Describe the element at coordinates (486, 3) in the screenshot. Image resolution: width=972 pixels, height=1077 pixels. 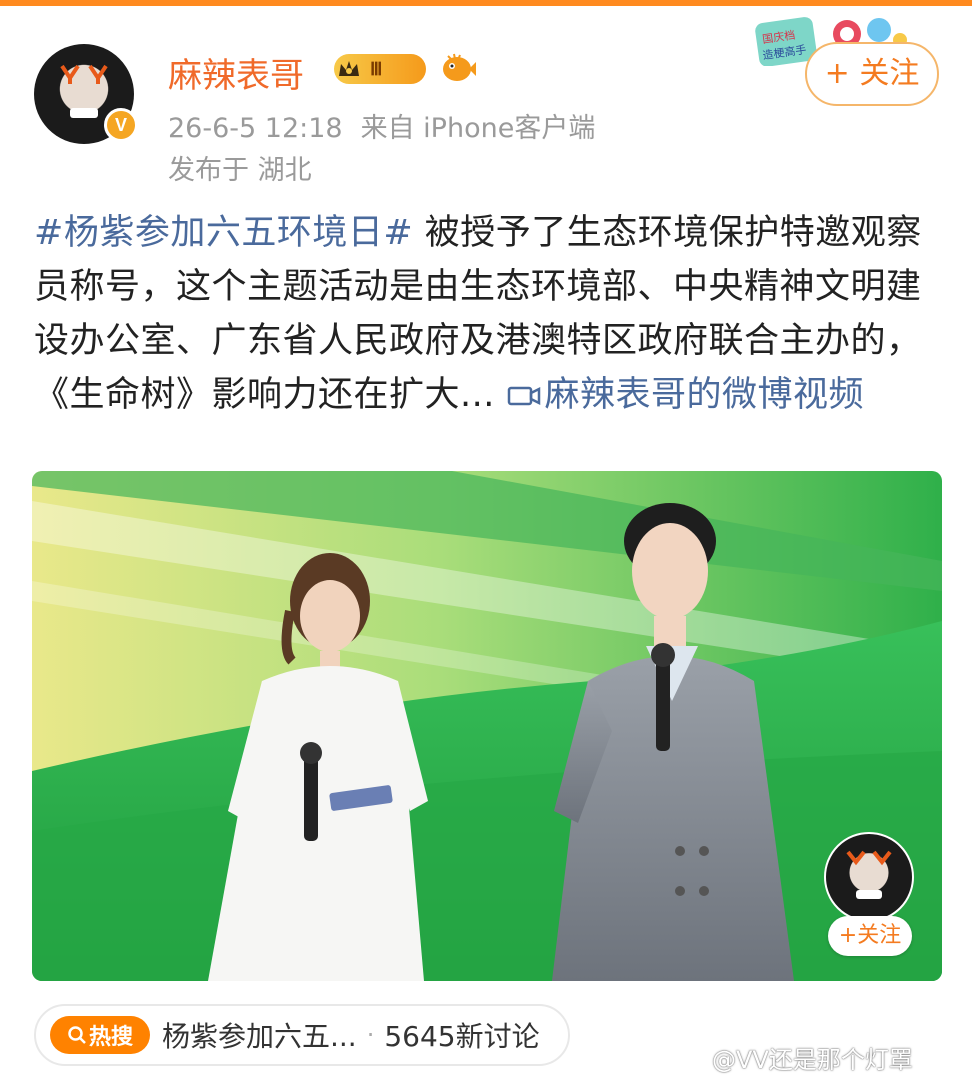
I see `top-accent-strip` at that location.